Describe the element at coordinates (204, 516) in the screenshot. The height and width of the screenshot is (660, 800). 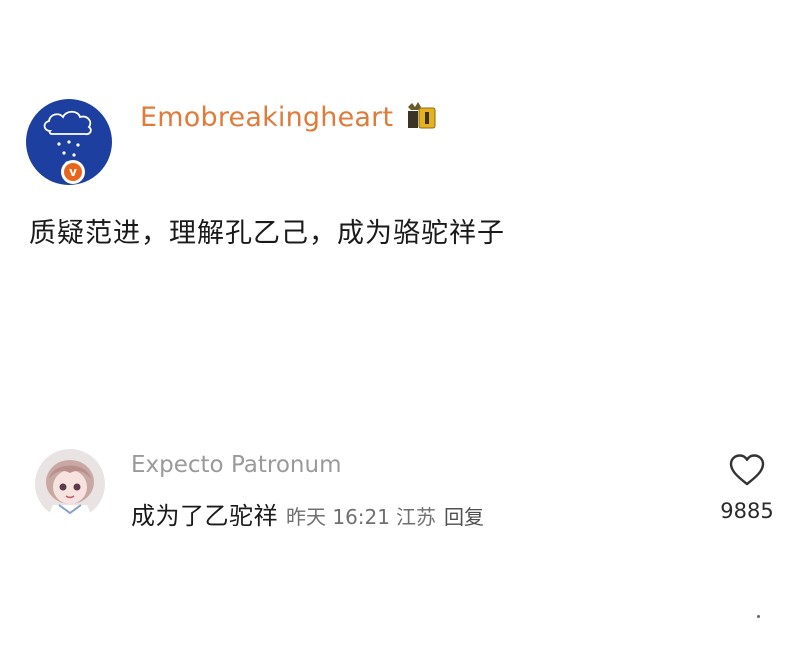
I see `comment-text: 成为了乙驼祥` at that location.